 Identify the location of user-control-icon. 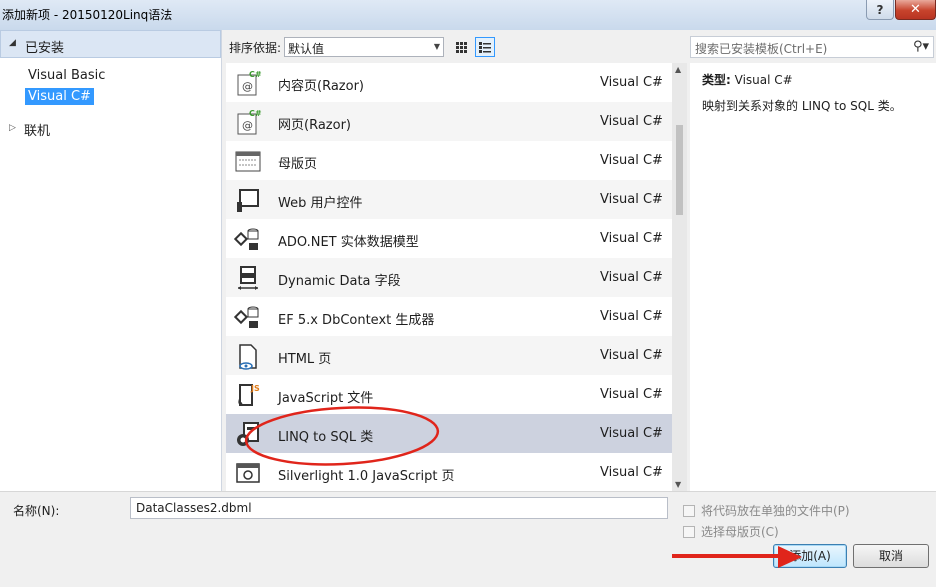
(248, 200).